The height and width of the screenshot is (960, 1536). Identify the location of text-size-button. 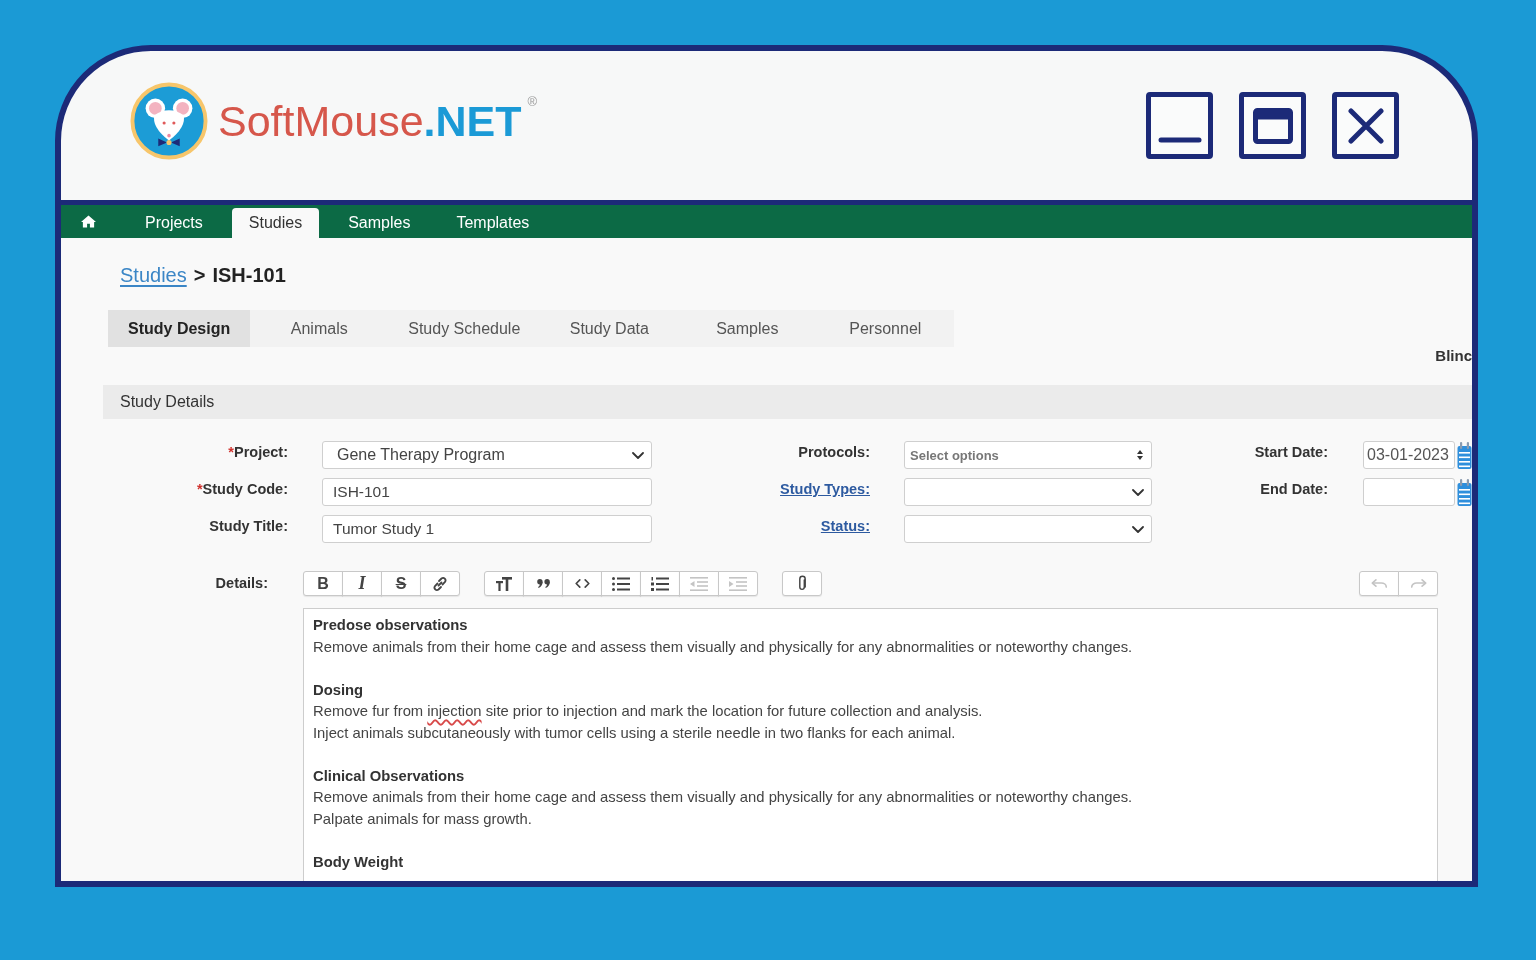
(504, 583).